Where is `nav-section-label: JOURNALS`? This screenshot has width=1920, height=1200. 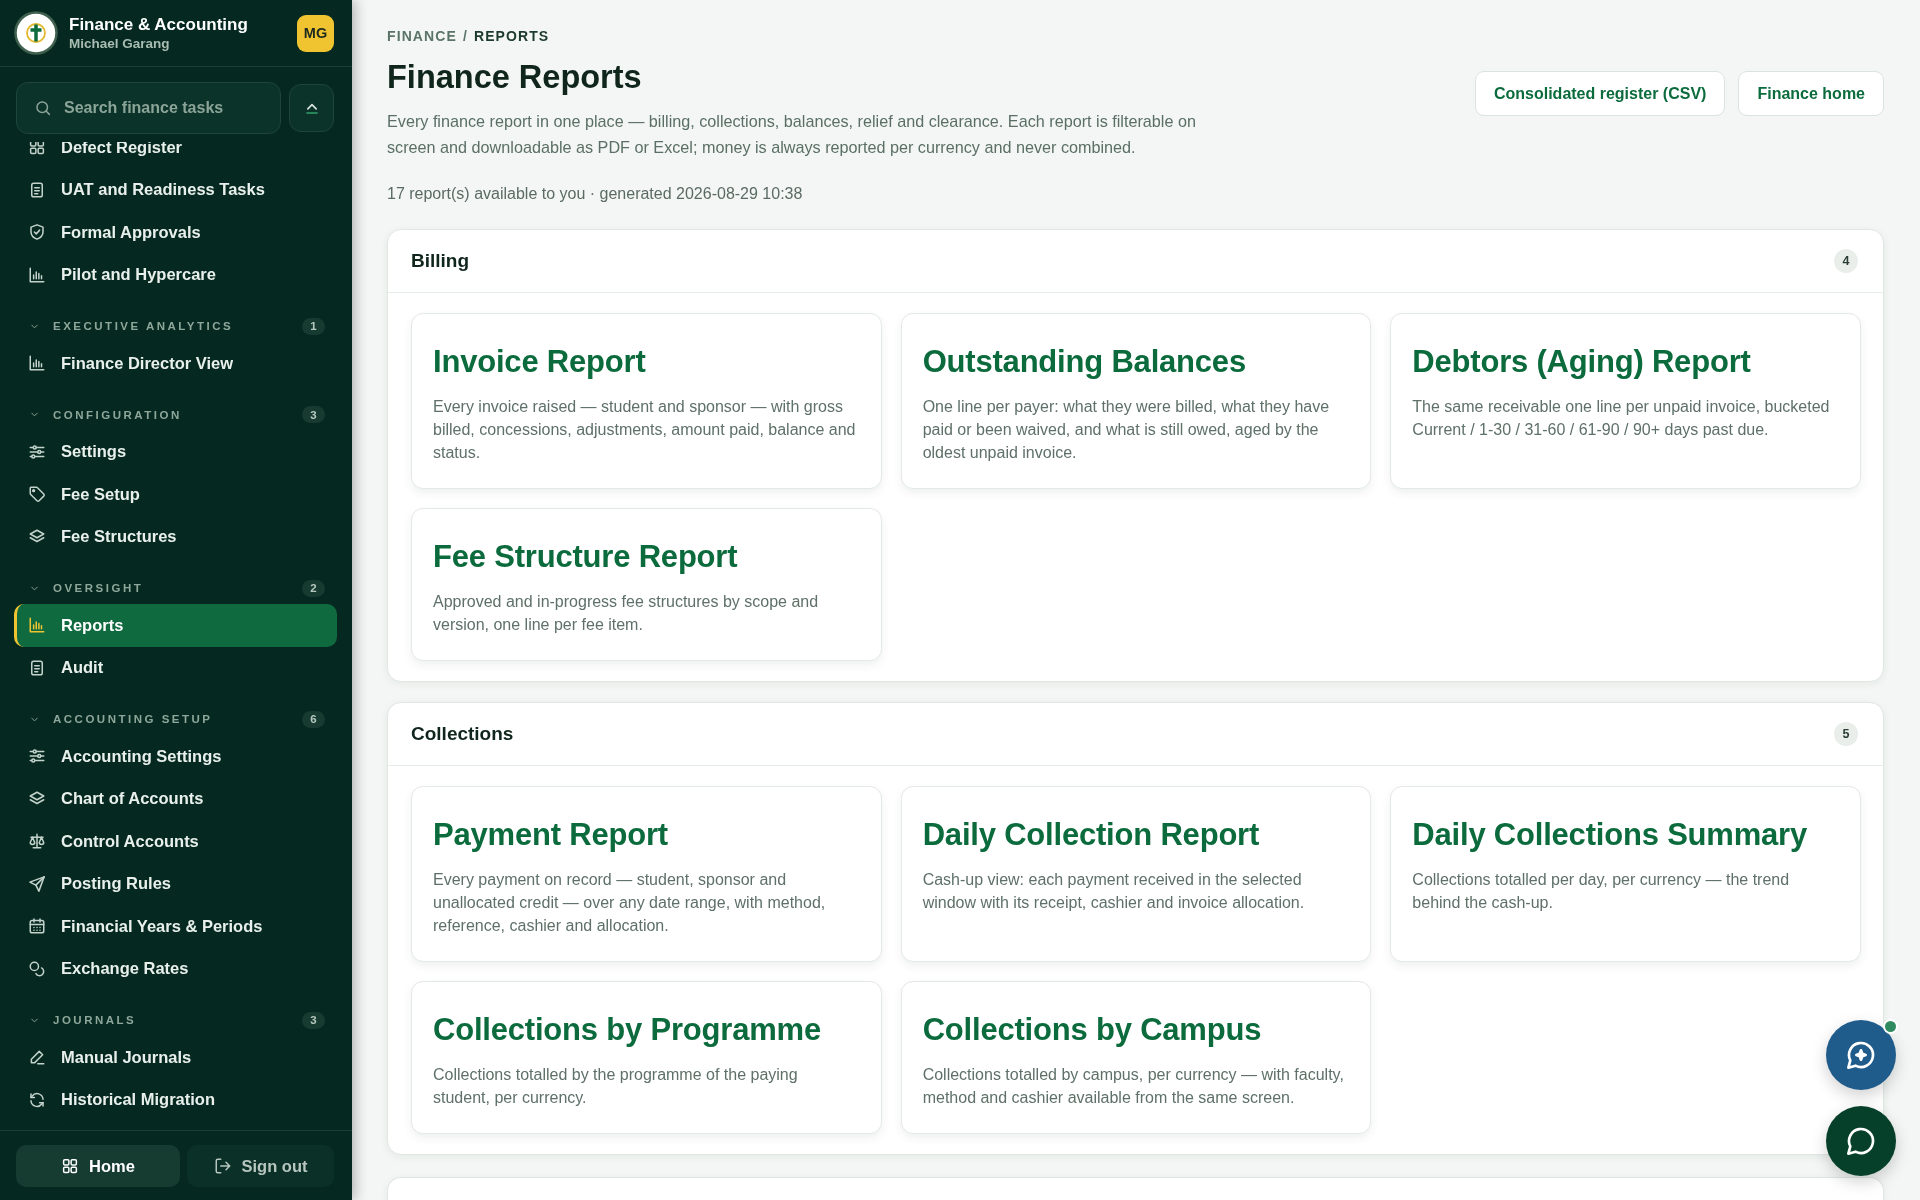 nav-section-label: JOURNALS is located at coordinates (95, 1020).